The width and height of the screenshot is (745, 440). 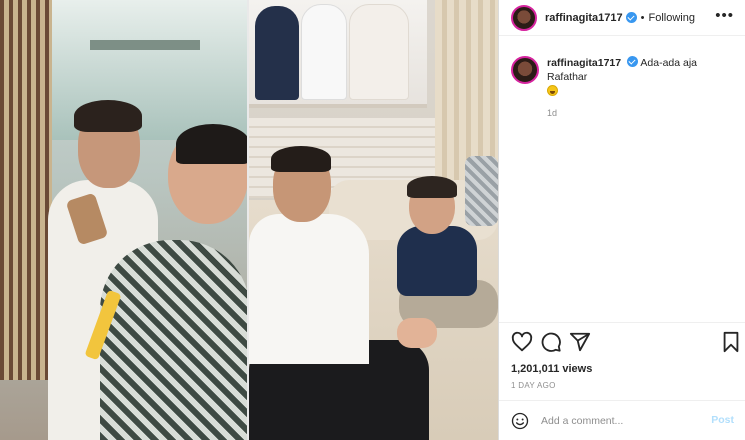 What do you see at coordinates (437, 261) in the screenshot?
I see `boy-figure` at bounding box center [437, 261].